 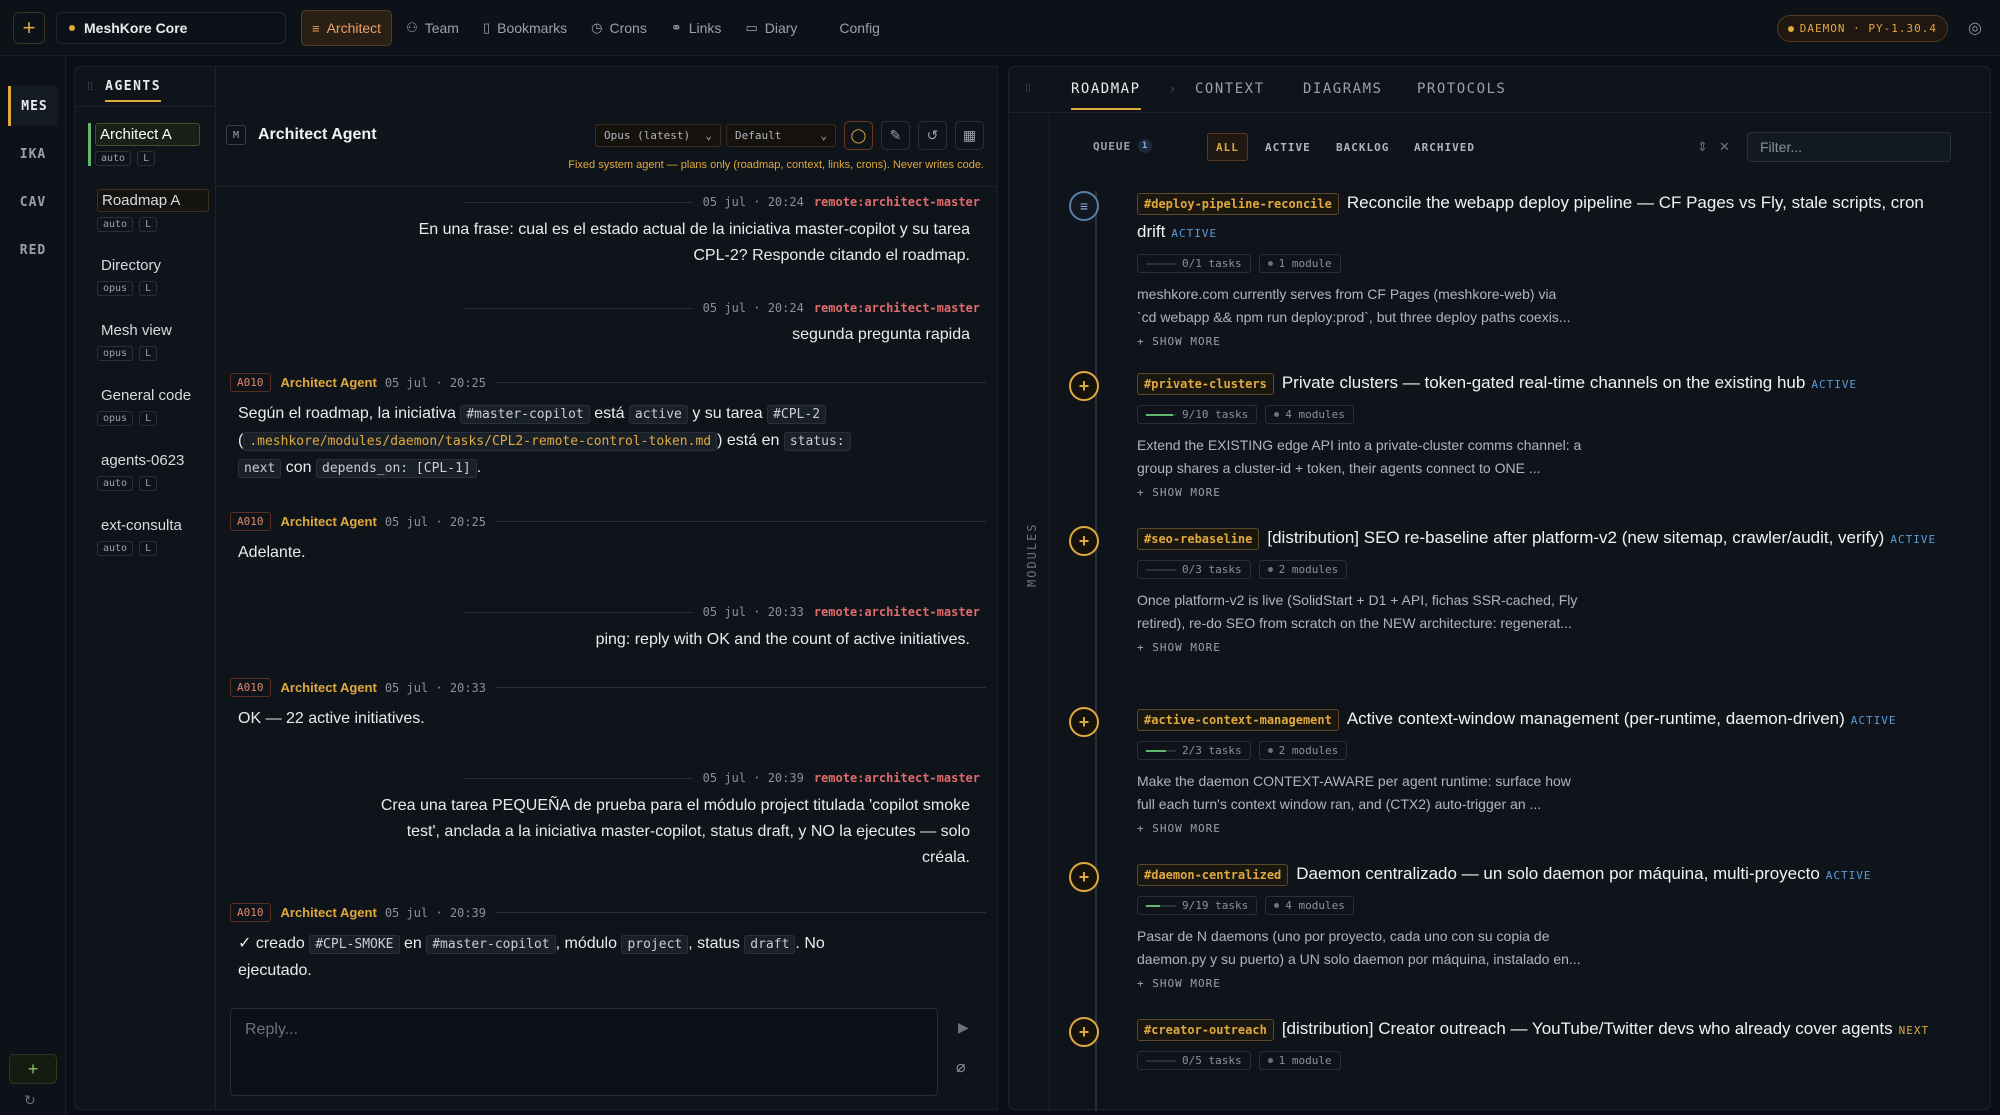 What do you see at coordinates (525, 414) in the screenshot?
I see `inline-code: #master-copilot` at bounding box center [525, 414].